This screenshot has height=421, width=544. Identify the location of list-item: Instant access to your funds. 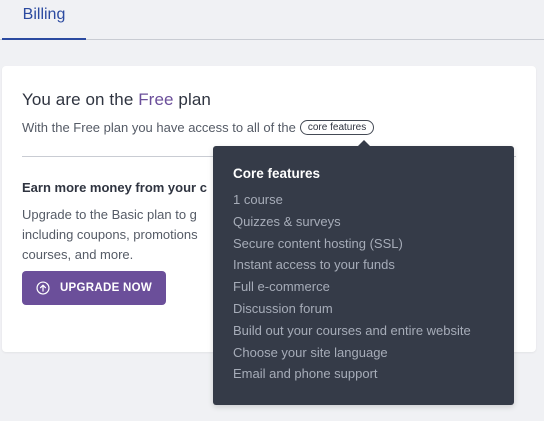
(314, 265).